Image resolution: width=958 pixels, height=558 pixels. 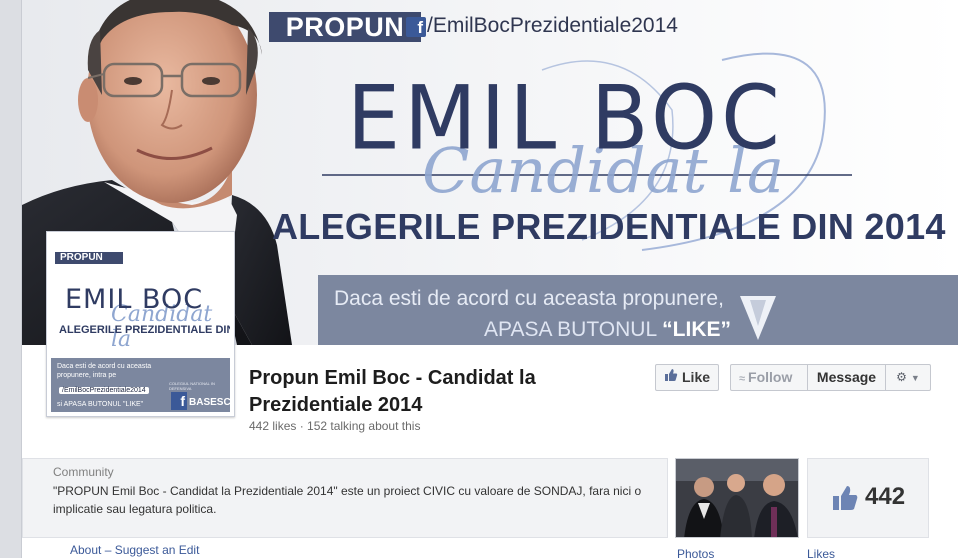 What do you see at coordinates (416, 27) in the screenshot?
I see `facebook-icon: f` at bounding box center [416, 27].